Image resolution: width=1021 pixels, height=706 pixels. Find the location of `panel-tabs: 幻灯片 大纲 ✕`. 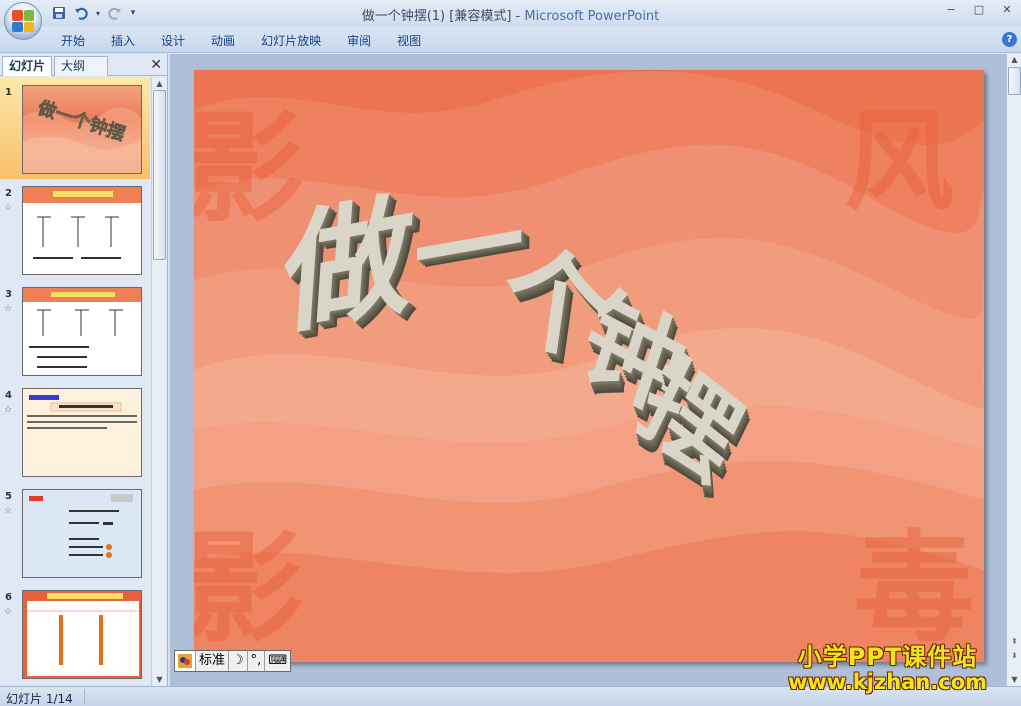

panel-tabs: 幻灯片 大纲 ✕ is located at coordinates (84, 65).